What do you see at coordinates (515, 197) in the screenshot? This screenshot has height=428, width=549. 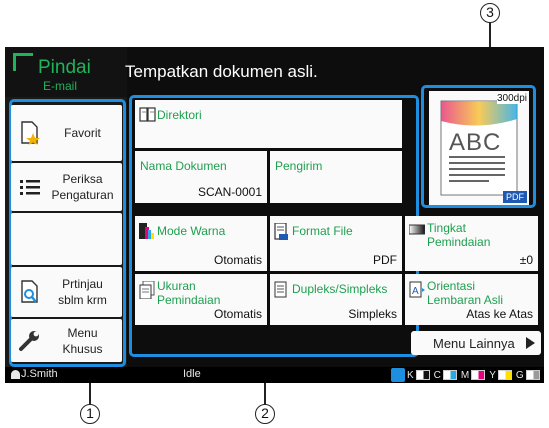 I see `pdf-badge: PDF` at bounding box center [515, 197].